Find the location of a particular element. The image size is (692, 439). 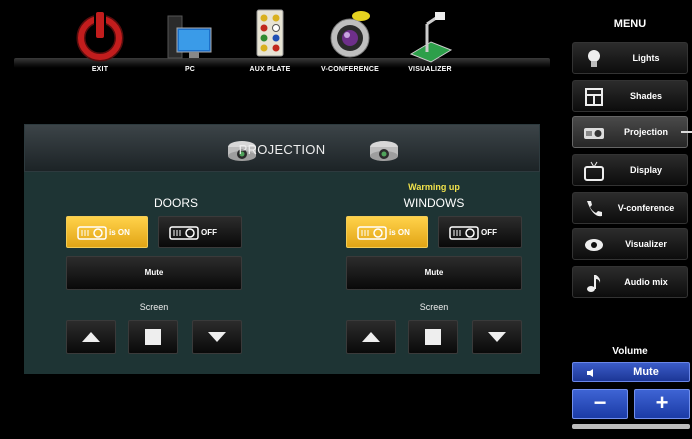

menu-item-label: Lights is located at coordinates (646, 58).